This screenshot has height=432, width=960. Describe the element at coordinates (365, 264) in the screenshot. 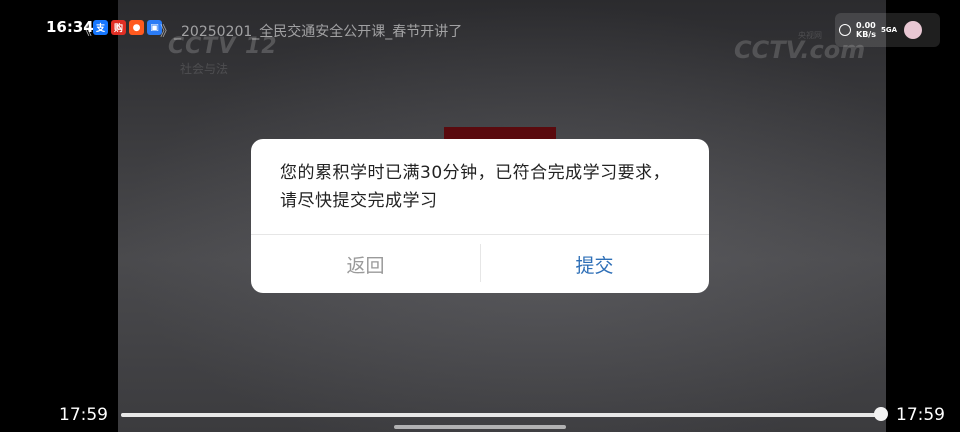

I see `back-button: 返回` at that location.